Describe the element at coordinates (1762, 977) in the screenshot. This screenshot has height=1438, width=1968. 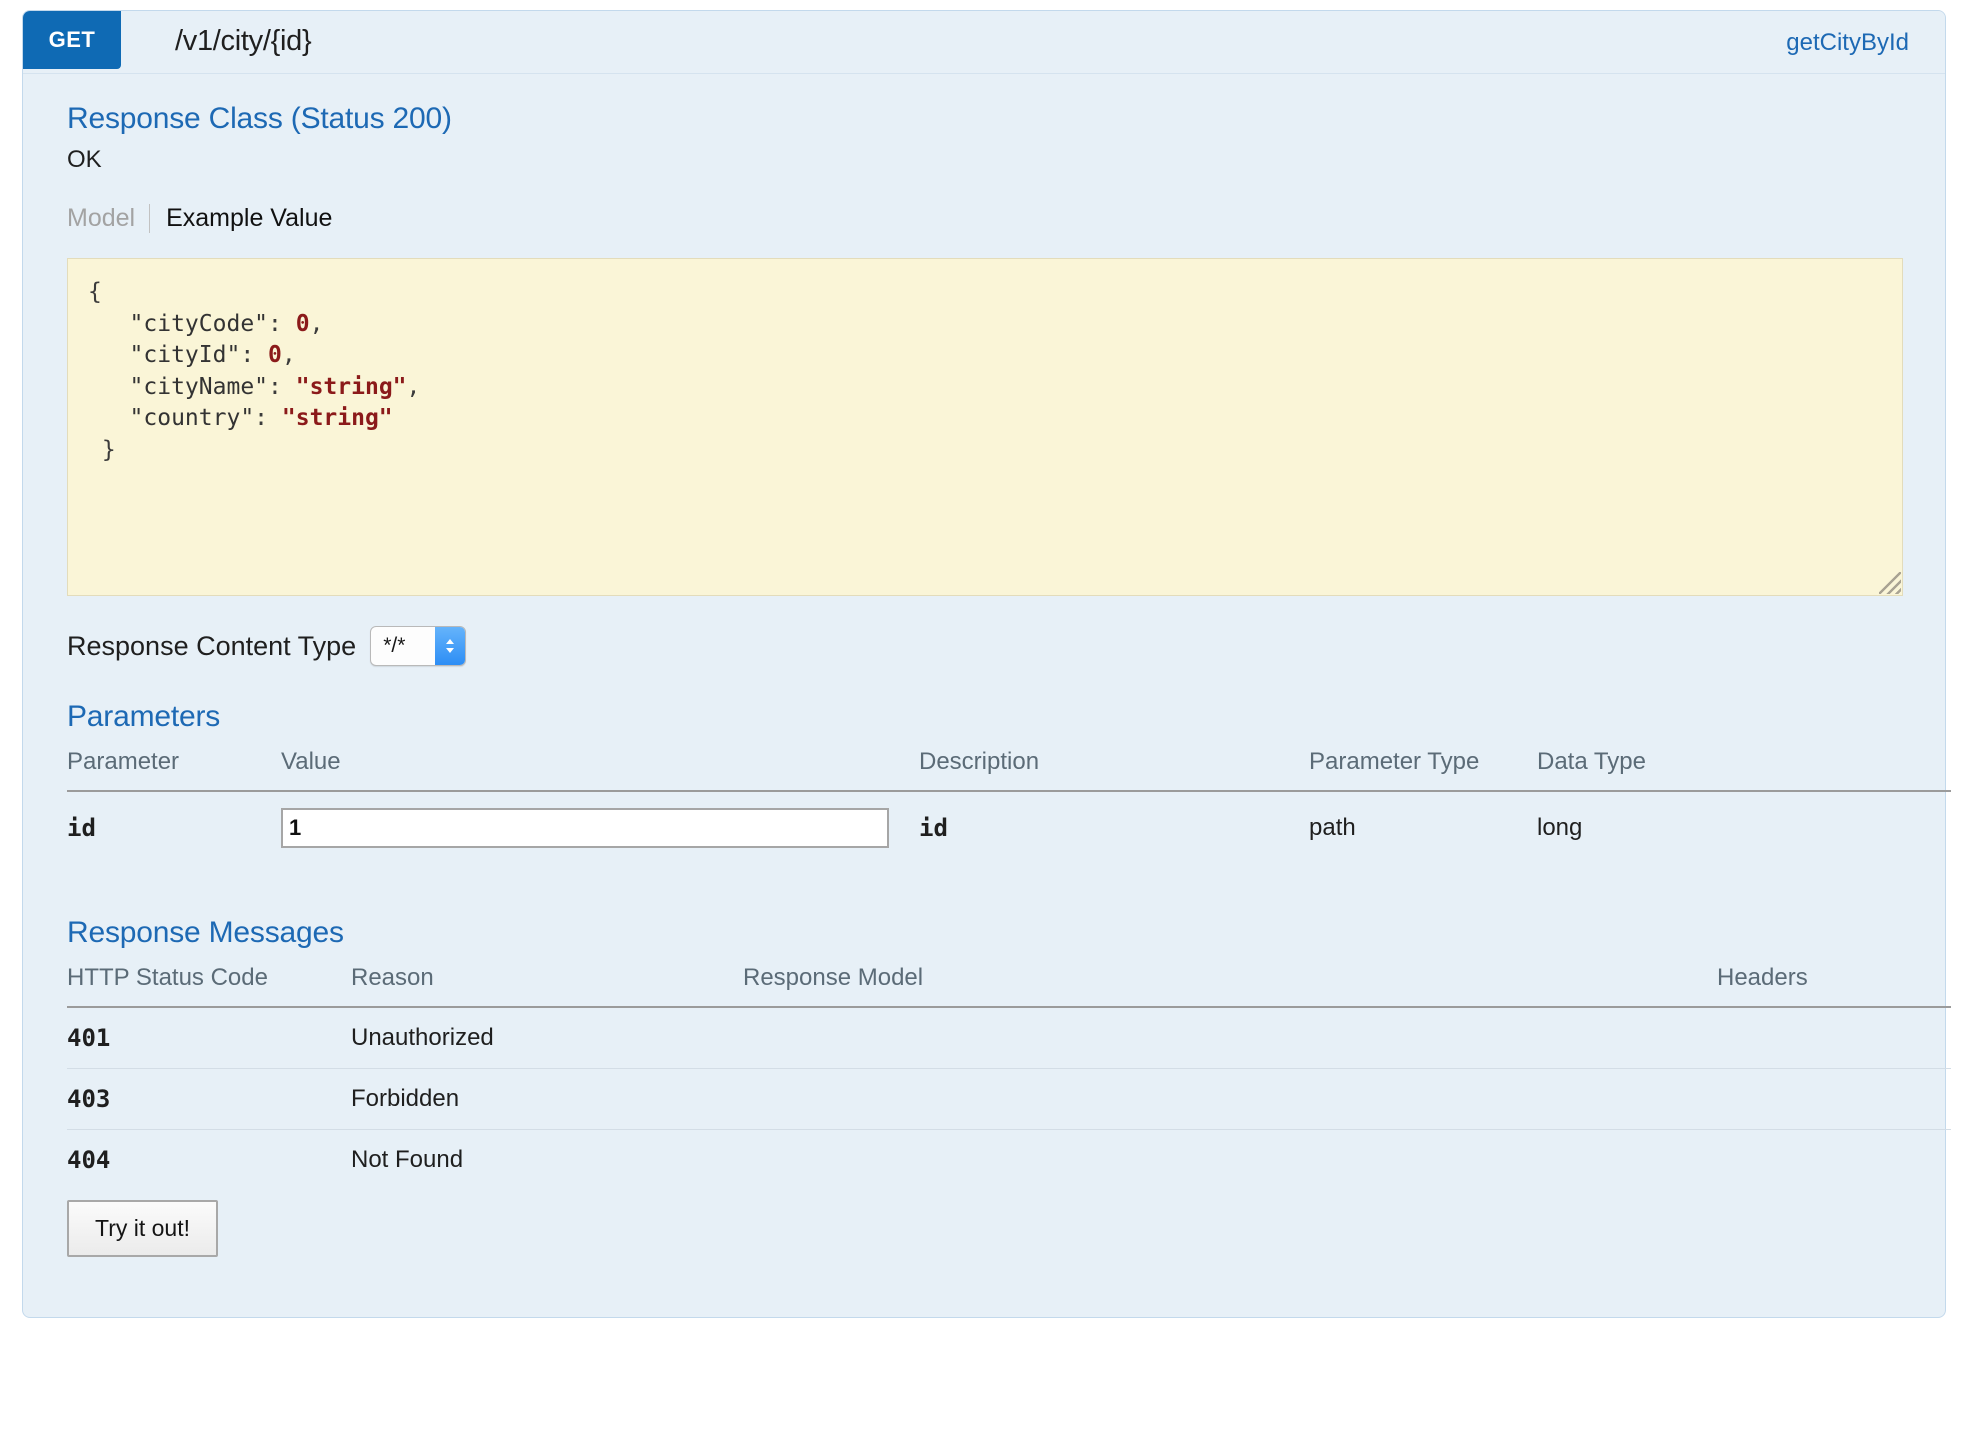
I see `response-col-headers: Headers` at that location.